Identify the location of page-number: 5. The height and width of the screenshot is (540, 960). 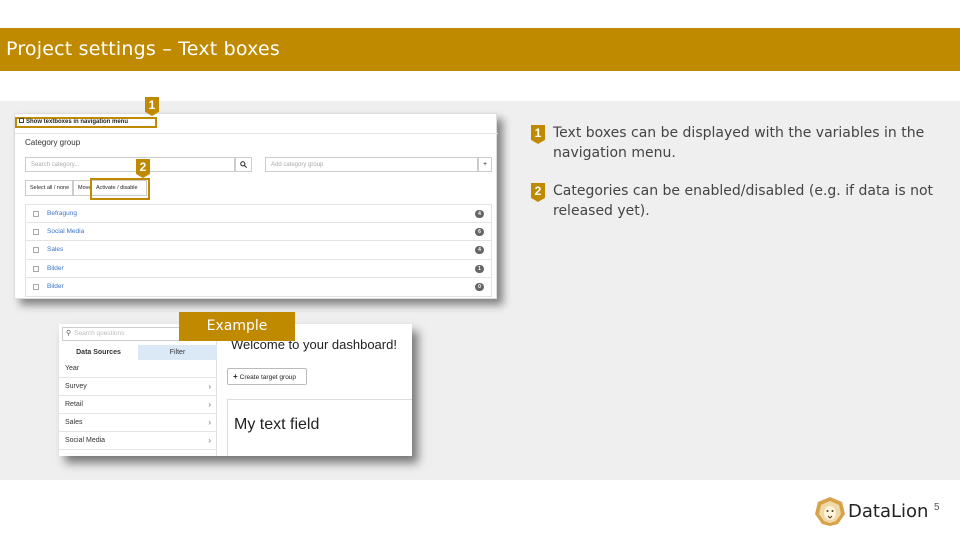
(937, 507).